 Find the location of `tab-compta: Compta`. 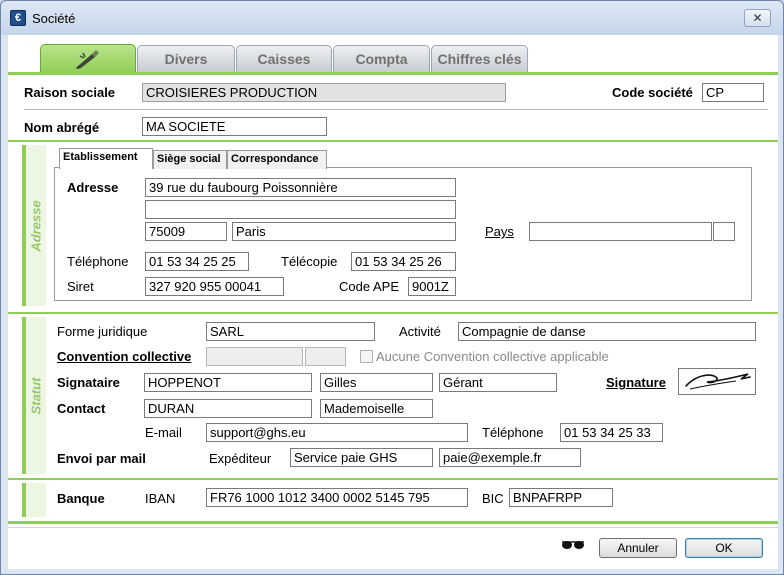

tab-compta: Compta is located at coordinates (381, 58).